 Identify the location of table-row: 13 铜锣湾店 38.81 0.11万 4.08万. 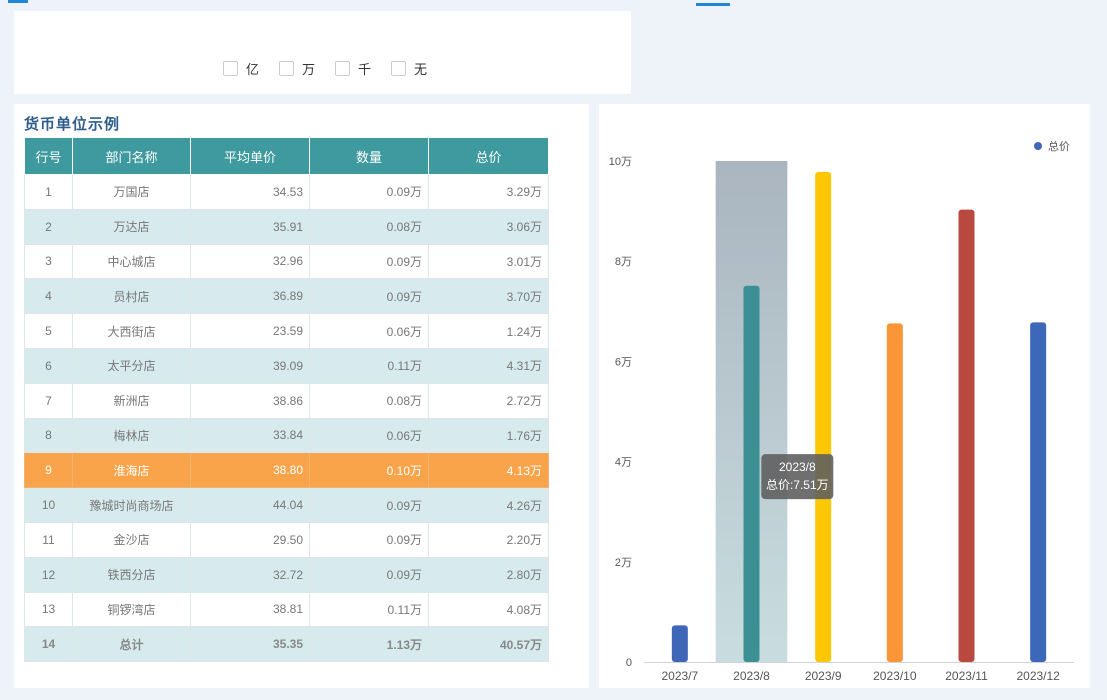
(286, 609).